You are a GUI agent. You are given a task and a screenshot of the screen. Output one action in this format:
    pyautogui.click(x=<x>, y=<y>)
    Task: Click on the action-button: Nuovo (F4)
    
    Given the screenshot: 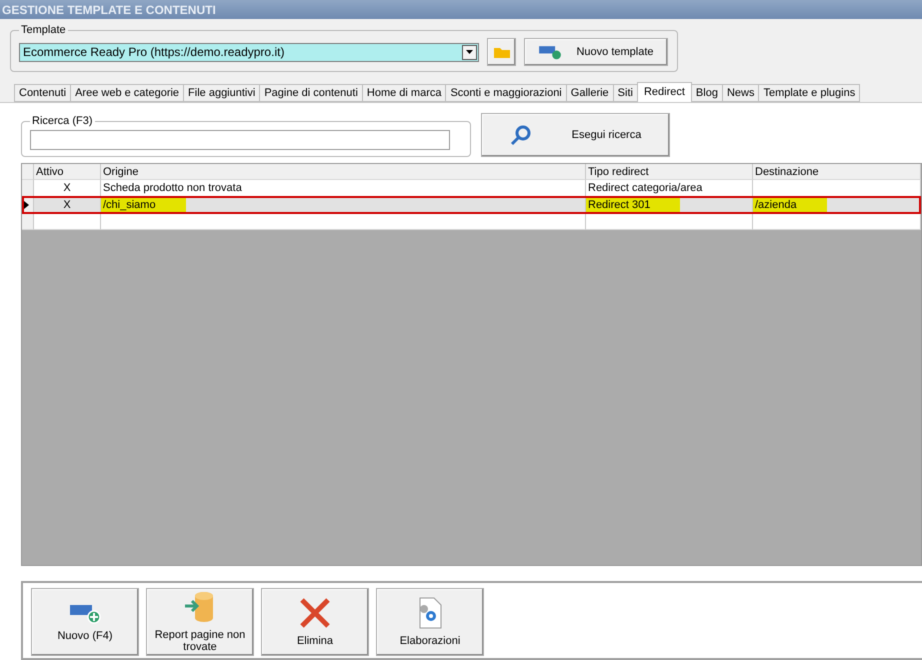 What is the action you would take?
    pyautogui.click(x=85, y=622)
    